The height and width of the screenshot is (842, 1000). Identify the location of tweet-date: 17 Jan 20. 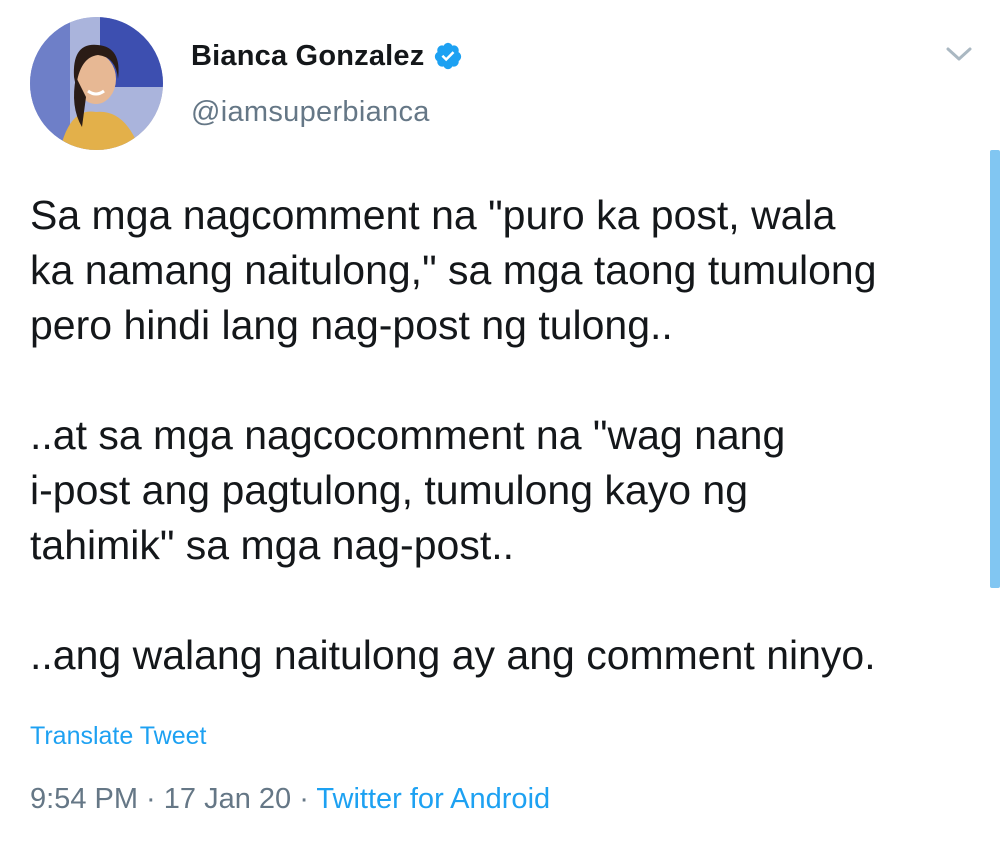
(227, 799).